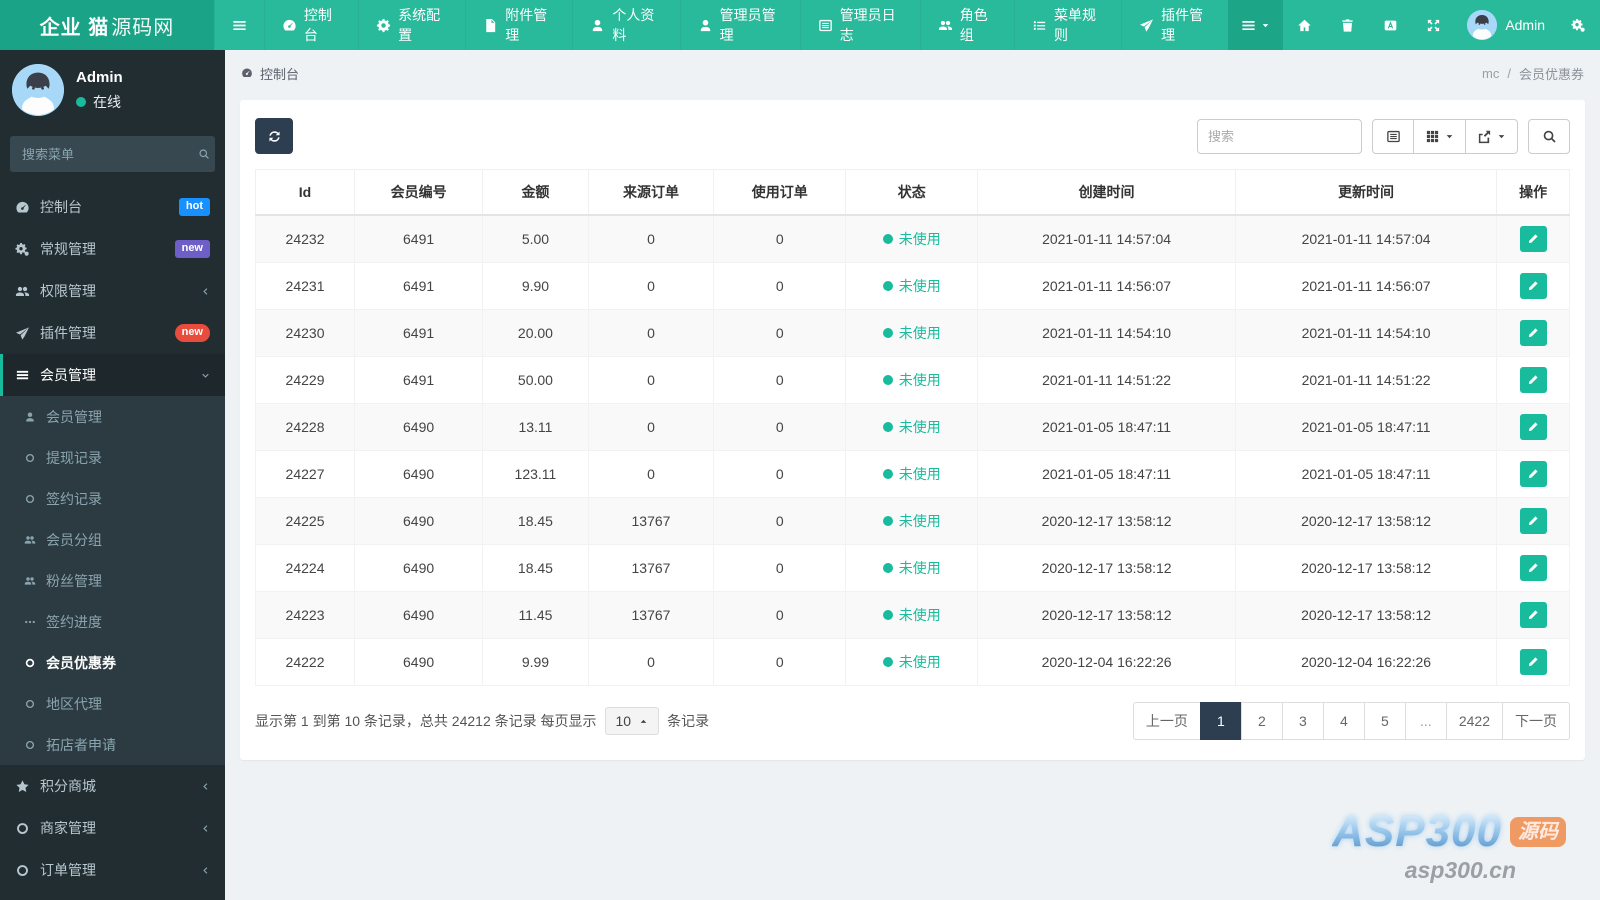  I want to click on clear-cache-button, so click(1347, 25).